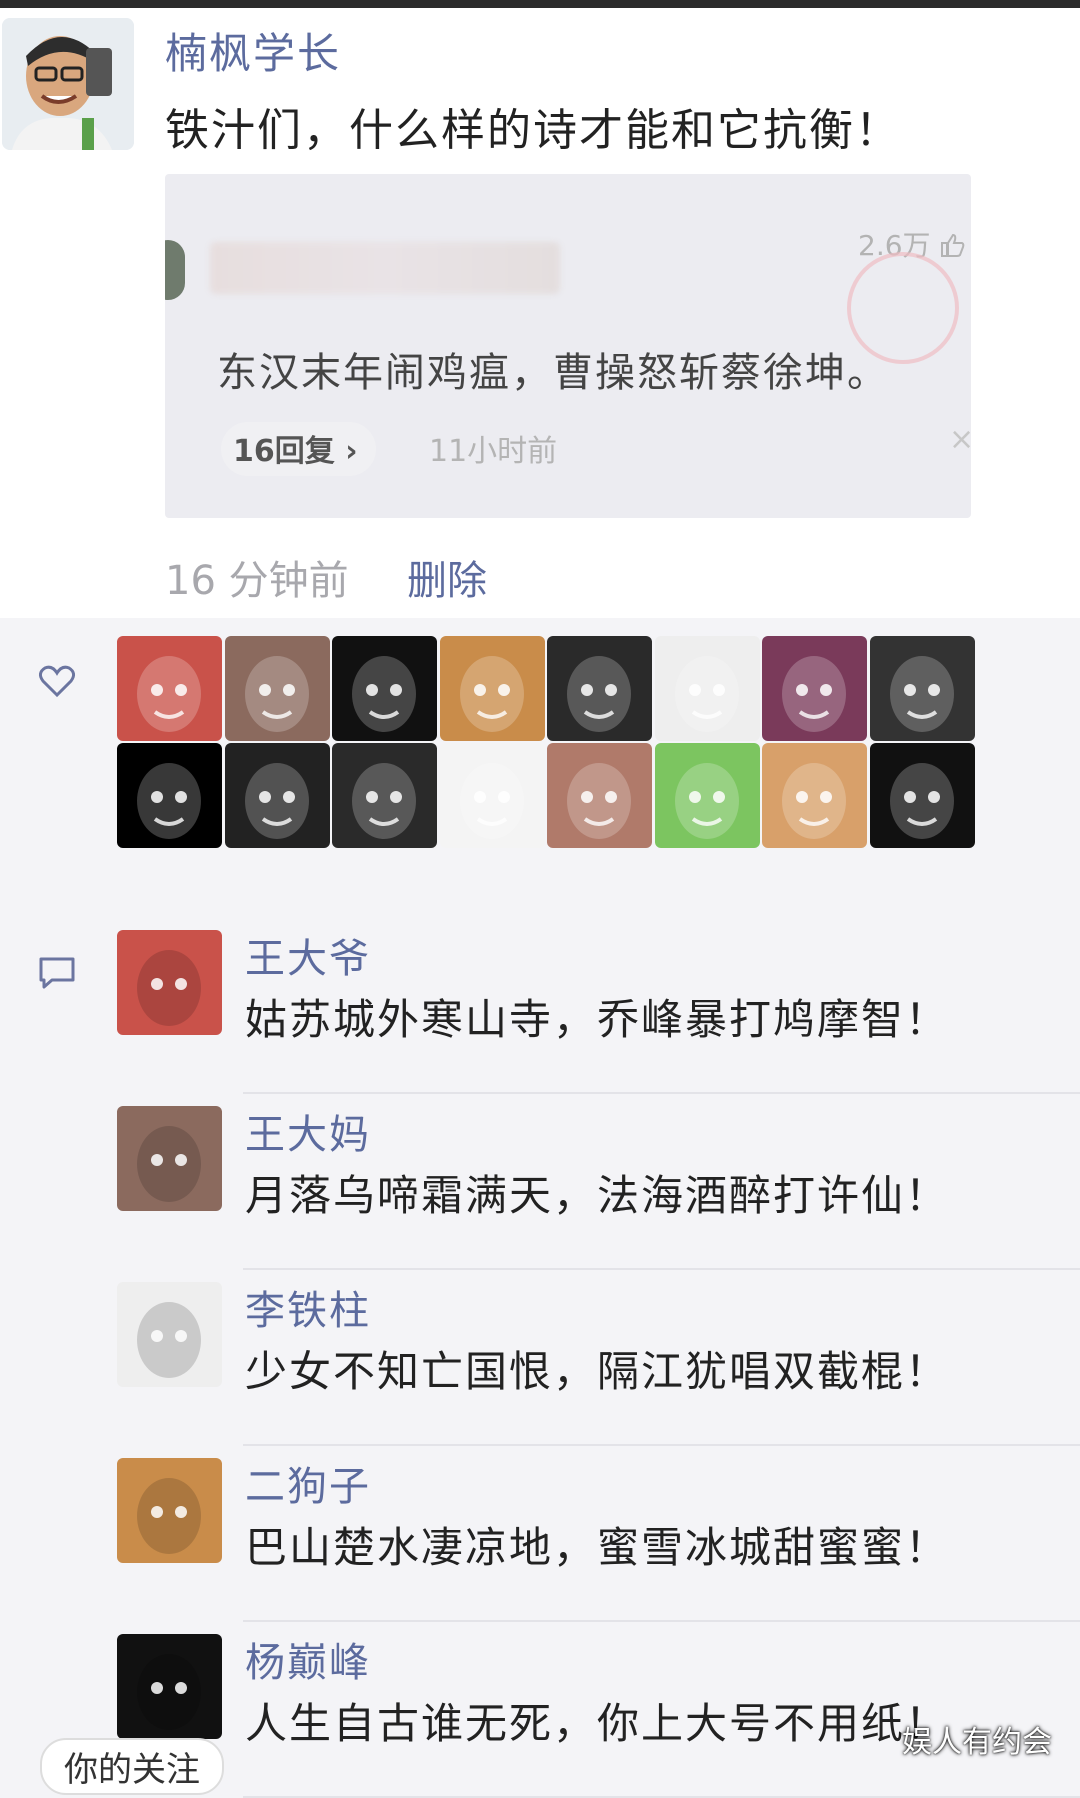 Image resolution: width=1080 pixels, height=1798 pixels. Describe the element at coordinates (597, 1547) in the screenshot. I see `comment-text: 巴山楚水凄凉地，蜜雪冰城甜蜜蜜！` at that location.